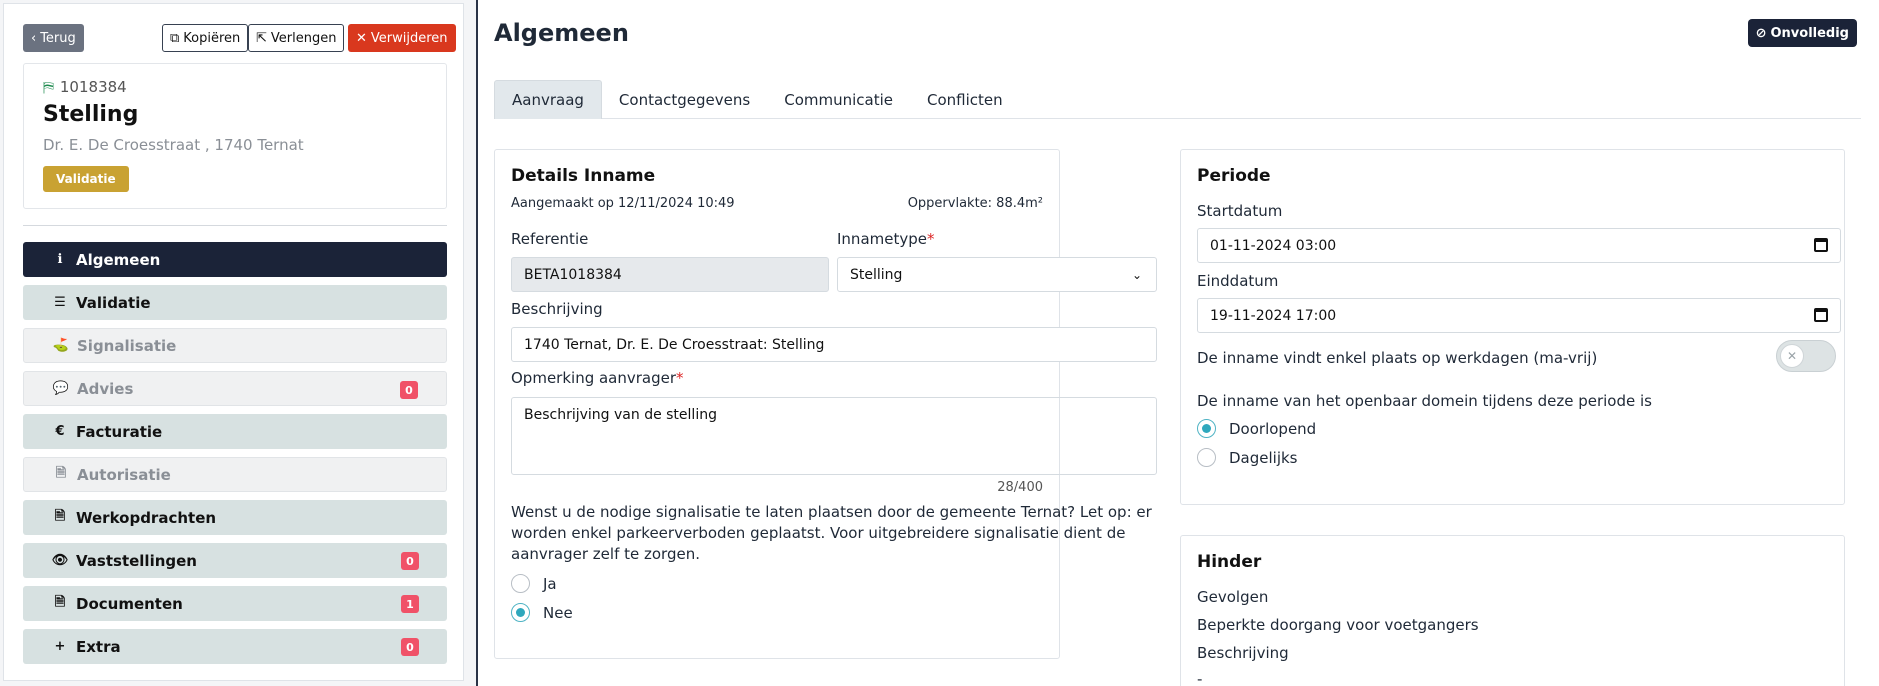  Describe the element at coordinates (235, 603) in the screenshot. I see `sidebar-item-documenten: 🗎 Documenten 1` at that location.